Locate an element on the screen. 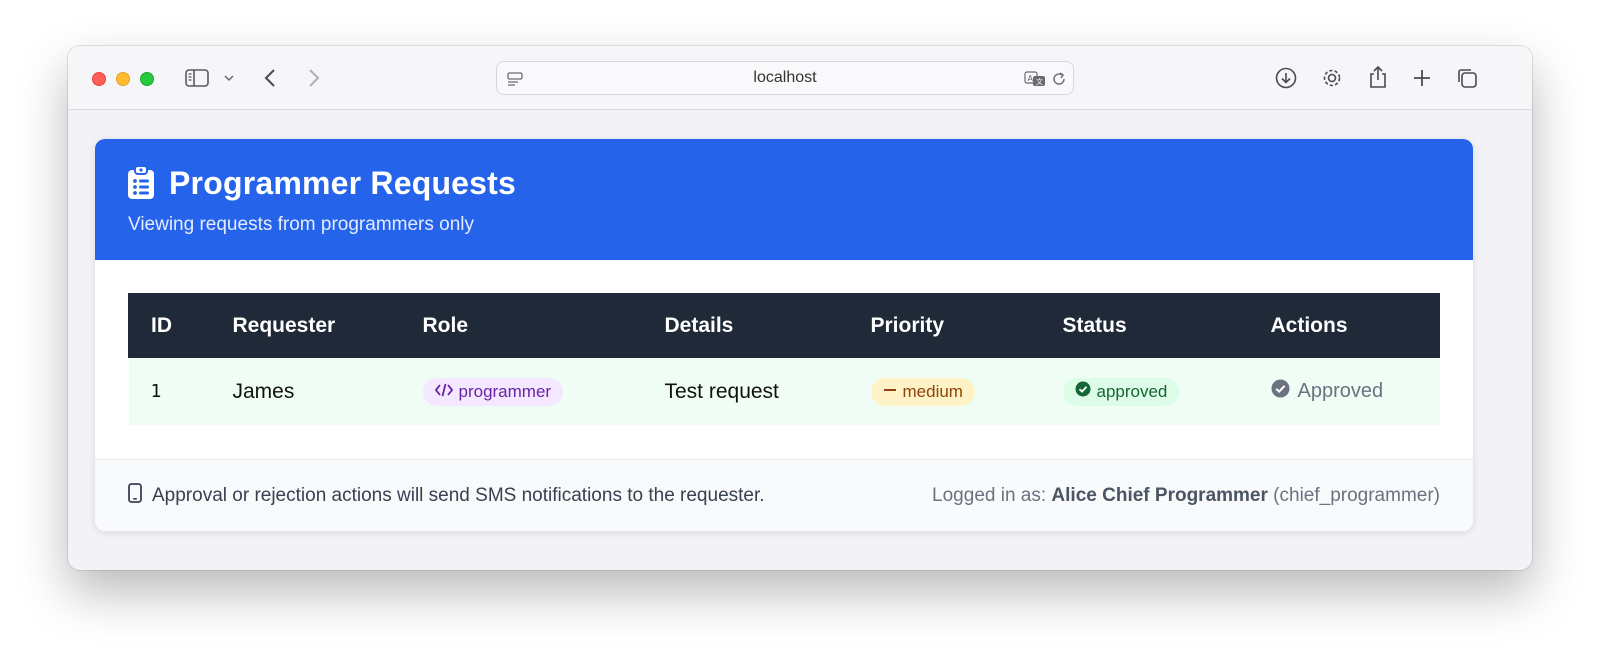  cell-priority: medium is located at coordinates (944, 391).